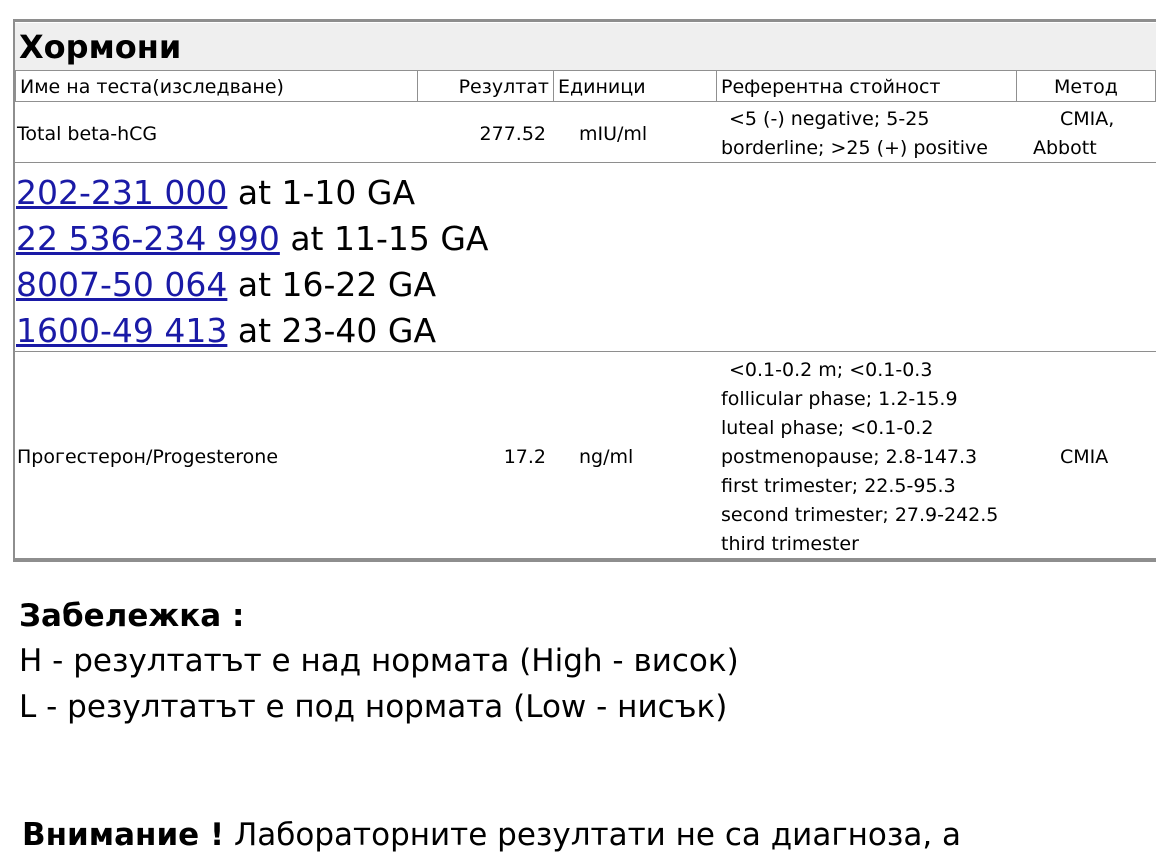 Image resolution: width=1156 pixels, height=855 pixels. I want to click on reference-line: postmenopause; 2.8-147.3, so click(849, 457).